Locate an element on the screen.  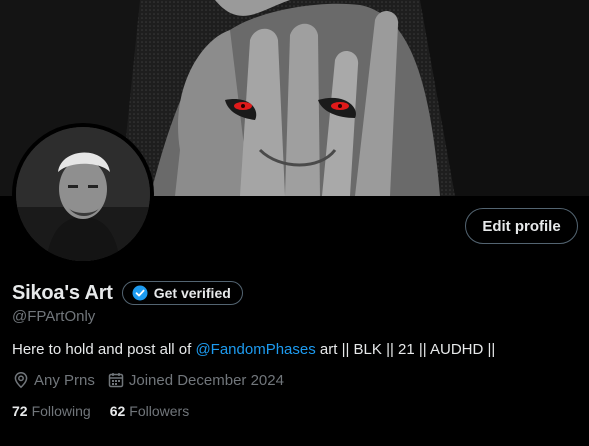
bio-text-prefix: Here to hold and post all of is located at coordinates (104, 349).